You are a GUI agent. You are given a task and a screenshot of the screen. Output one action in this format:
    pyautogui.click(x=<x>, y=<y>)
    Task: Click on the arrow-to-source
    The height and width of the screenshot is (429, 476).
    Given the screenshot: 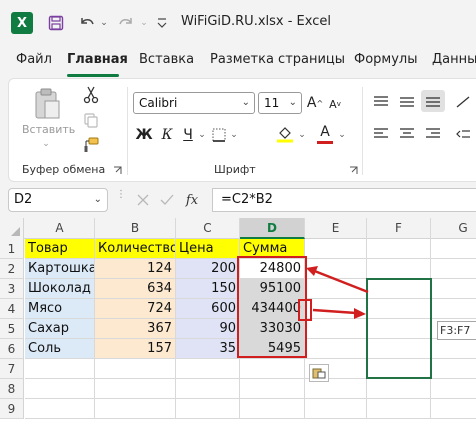 What is the action you would take?
    pyautogui.click(x=340, y=281)
    